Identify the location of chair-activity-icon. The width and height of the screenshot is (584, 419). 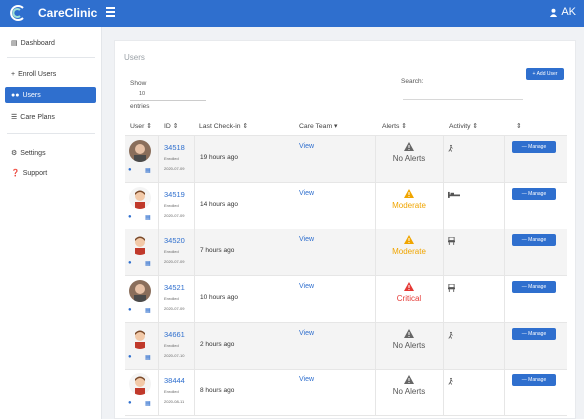
(451, 288).